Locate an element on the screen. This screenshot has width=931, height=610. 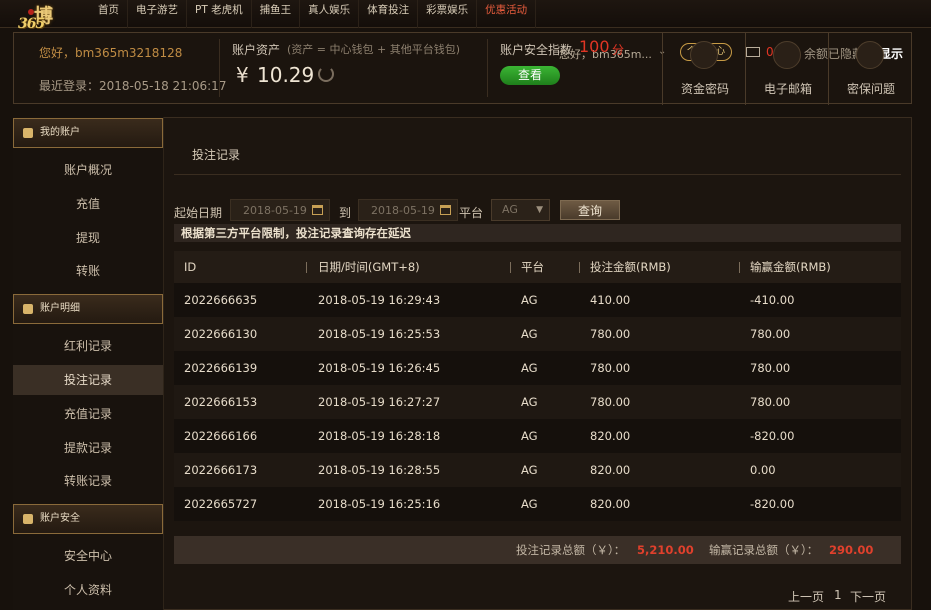
win-total-value: 290.00 is located at coordinates (851, 550).